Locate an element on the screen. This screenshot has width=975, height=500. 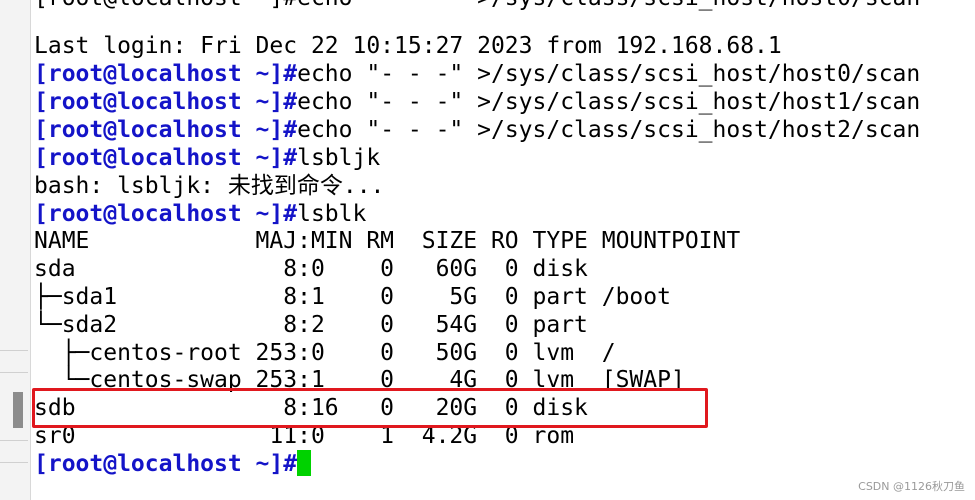
lsblk-header: NAME MAJ:MIN RM SIZE RO TYPE MOUNTPOINT is located at coordinates (387, 241).